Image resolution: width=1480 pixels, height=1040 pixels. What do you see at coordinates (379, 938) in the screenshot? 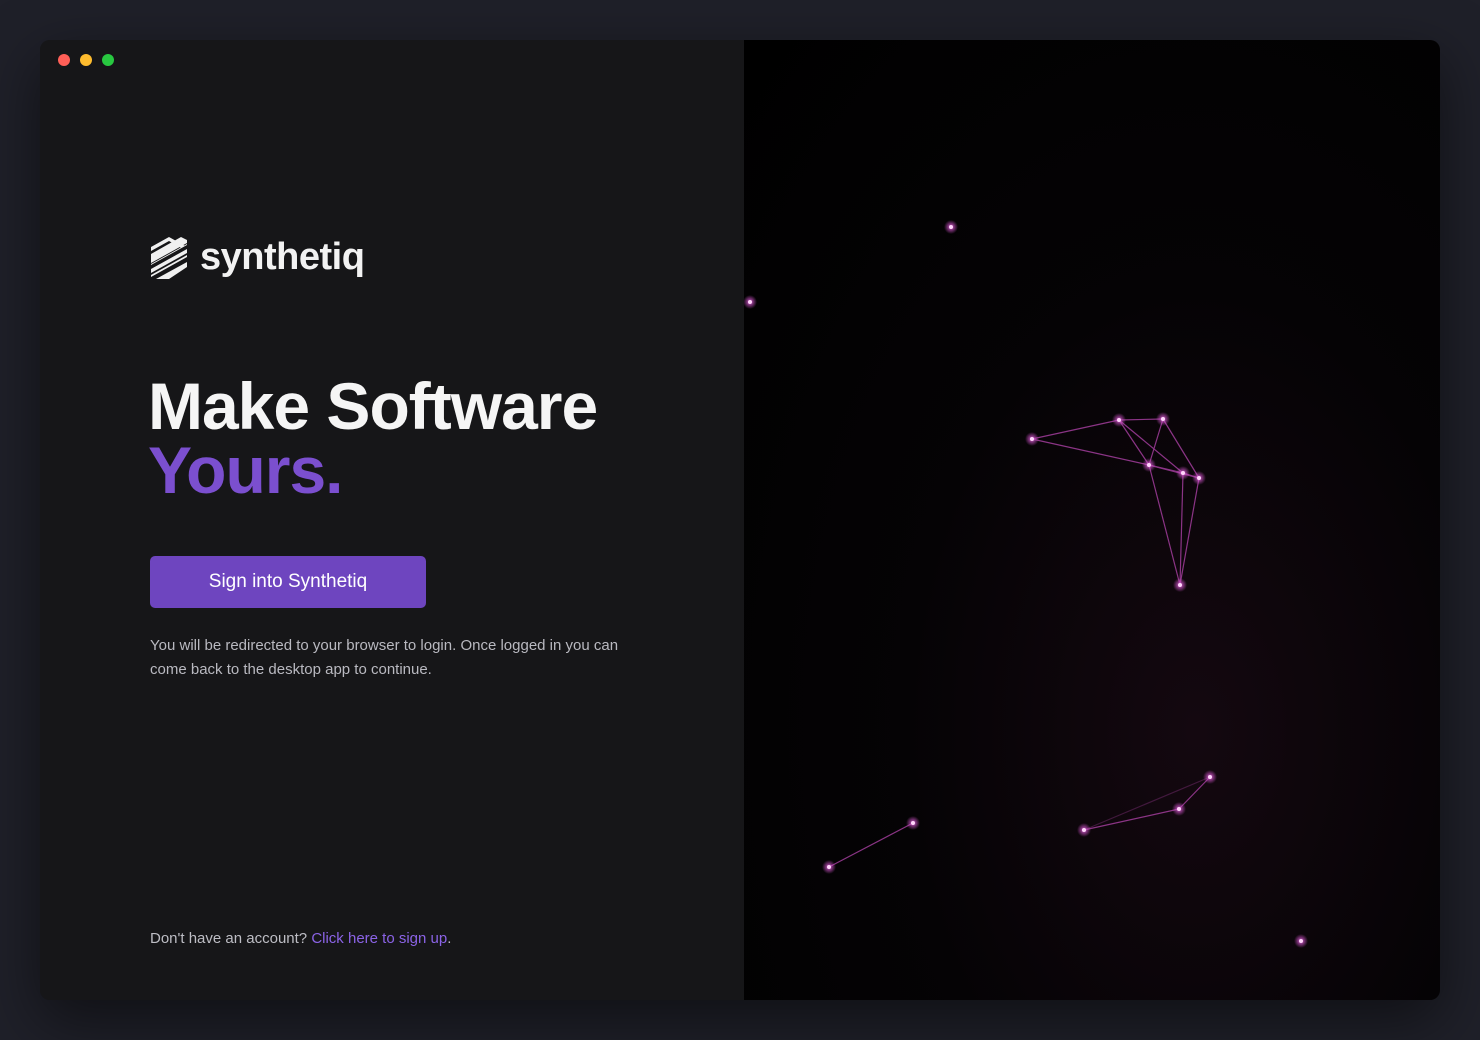
I see `signup-link: Click here to sign up` at bounding box center [379, 938].